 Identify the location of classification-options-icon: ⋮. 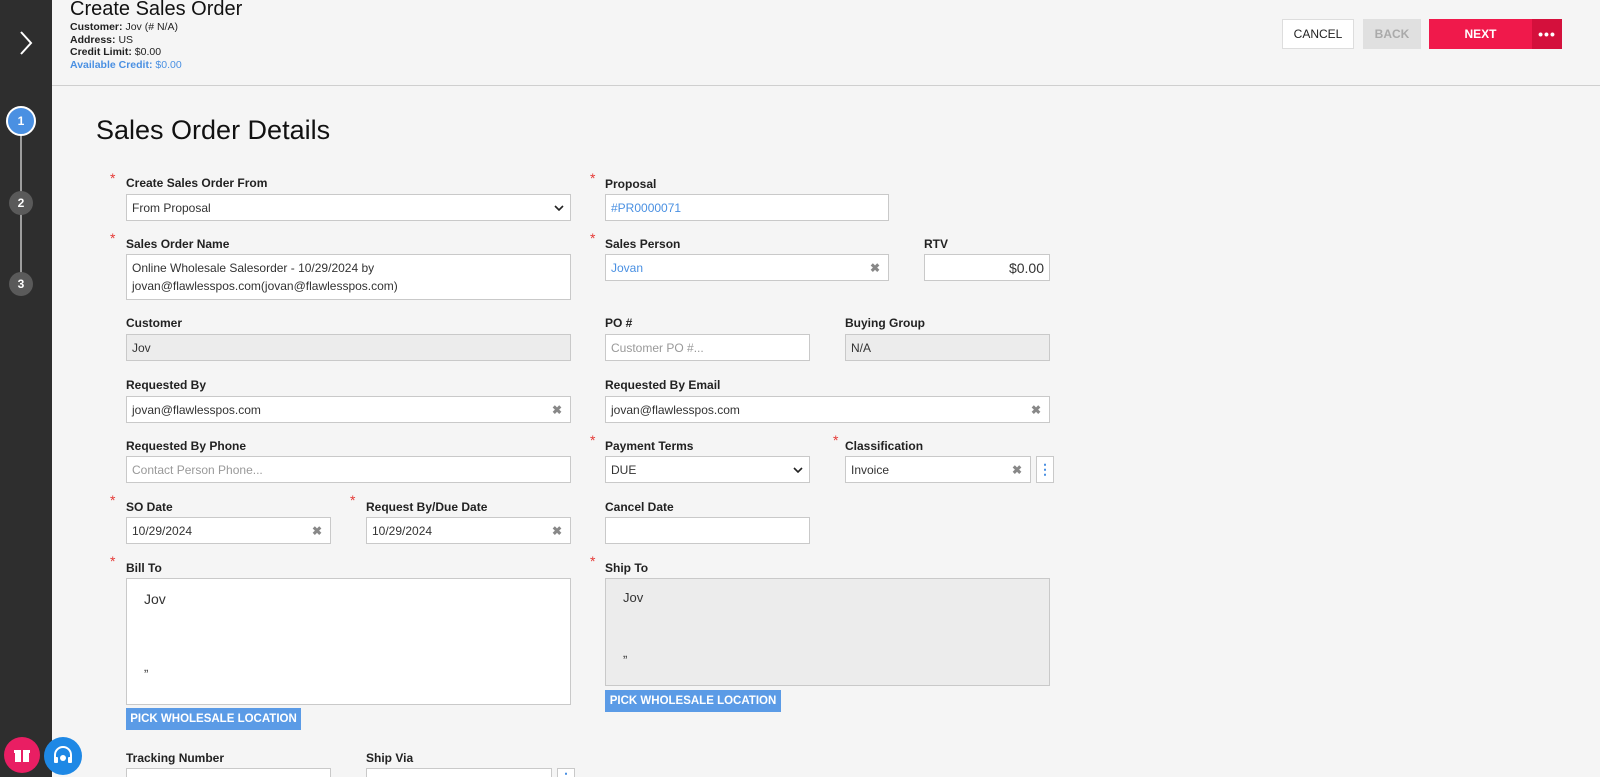
(1045, 469).